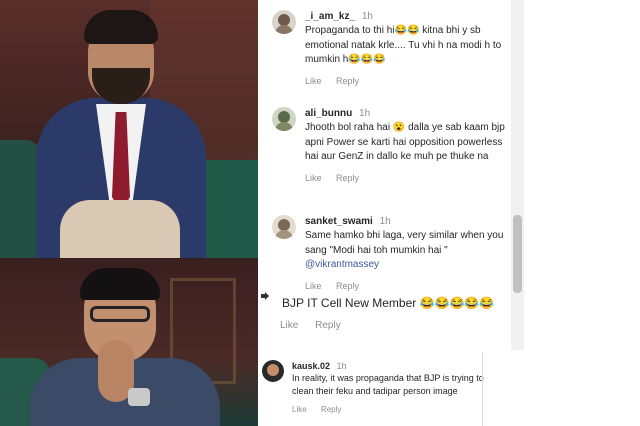 The height and width of the screenshot is (426, 640). What do you see at coordinates (517, 254) in the screenshot?
I see `scrollbar-thumb` at bounding box center [517, 254].